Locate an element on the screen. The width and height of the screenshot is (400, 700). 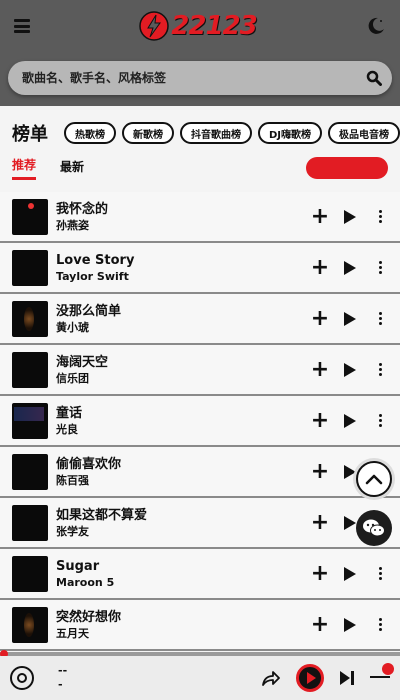
chip-dj: DJ嗨歌榜 is located at coordinates (290, 133).